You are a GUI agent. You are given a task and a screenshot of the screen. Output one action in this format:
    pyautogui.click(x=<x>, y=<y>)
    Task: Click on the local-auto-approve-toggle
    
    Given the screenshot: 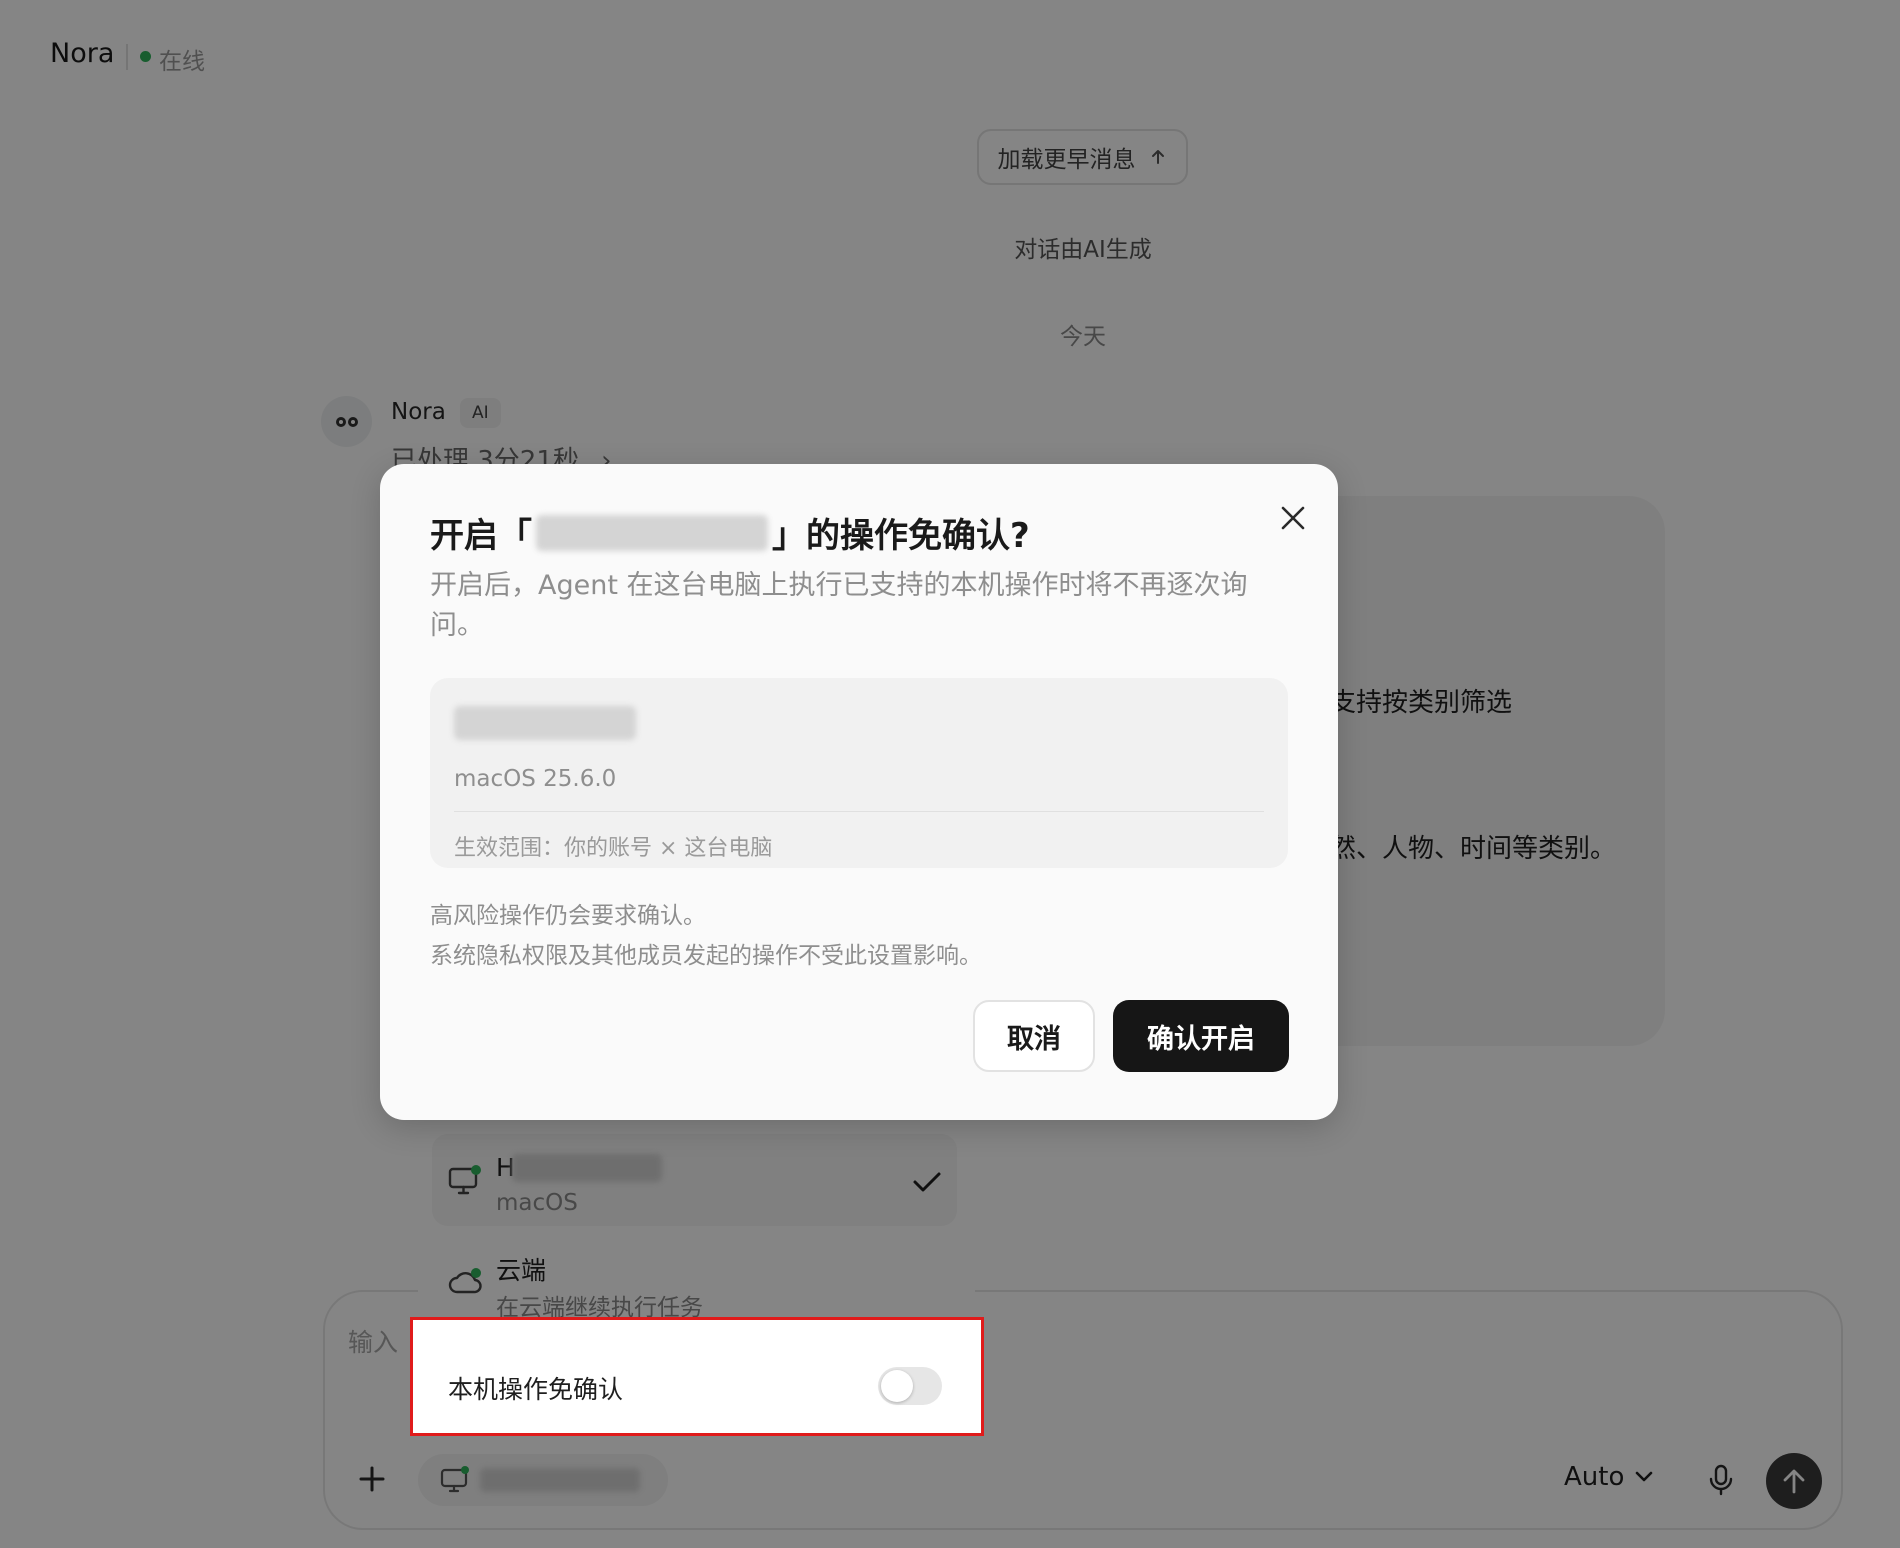 What is the action you would take?
    pyautogui.click(x=910, y=1386)
    